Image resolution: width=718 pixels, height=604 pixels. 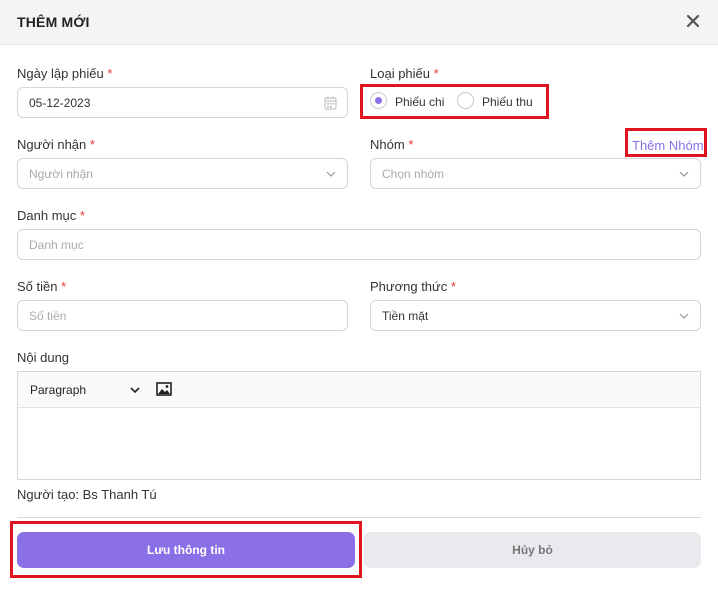 I want to click on editor-toolbar: Paragraph, so click(x=359, y=390).